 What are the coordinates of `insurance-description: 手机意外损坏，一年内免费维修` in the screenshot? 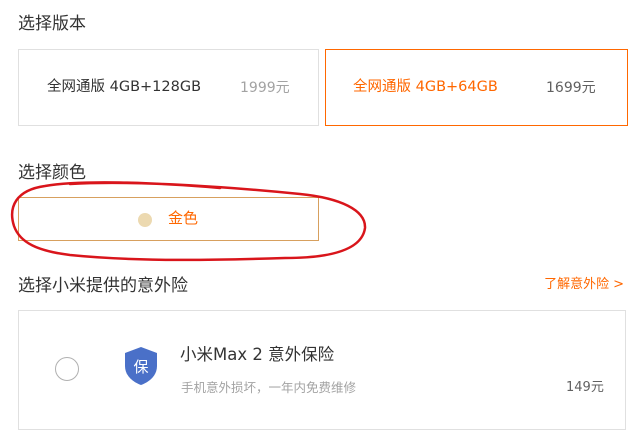 It's located at (269, 387).